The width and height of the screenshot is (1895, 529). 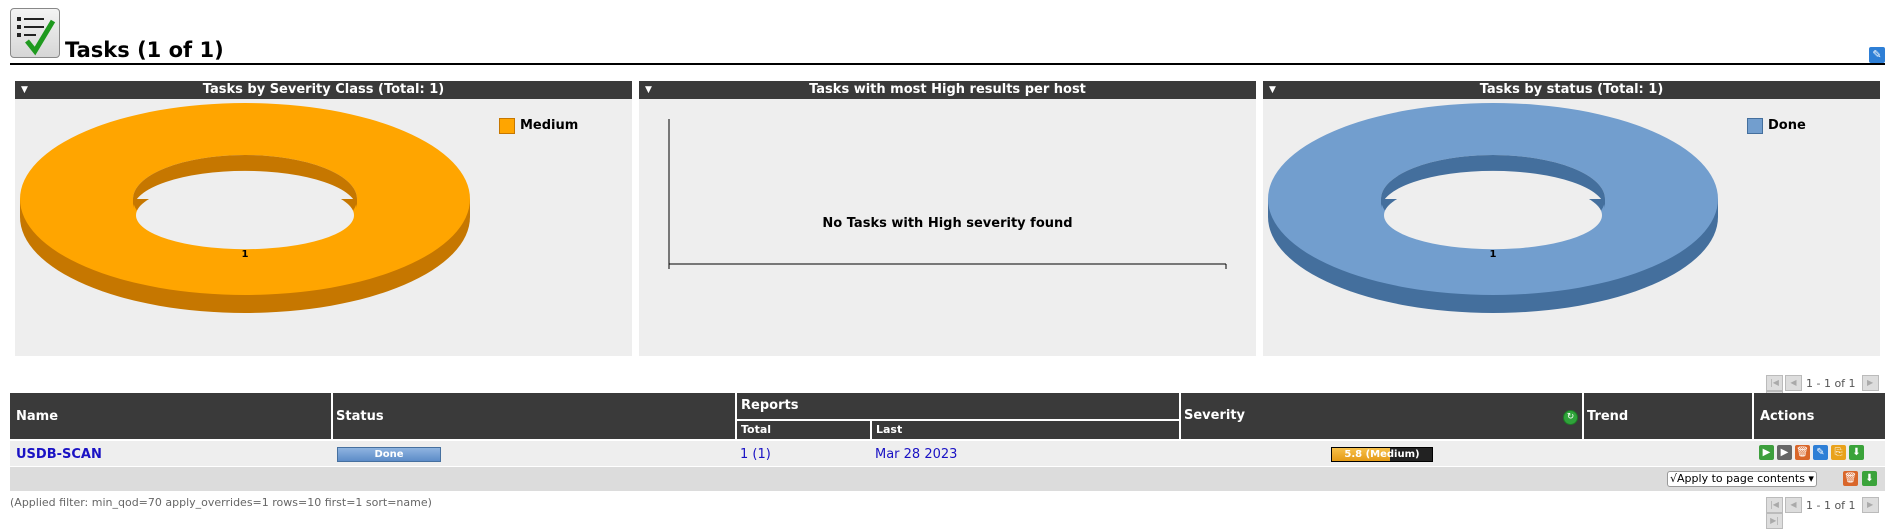 I want to click on panel-header: ▼ Tasks by status (Total: 1), so click(x=1571, y=90).